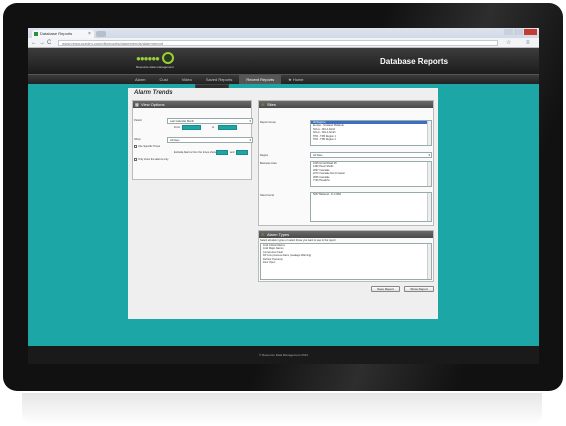  I want to click on bookmark-star-icon: ☆, so click(508, 43).